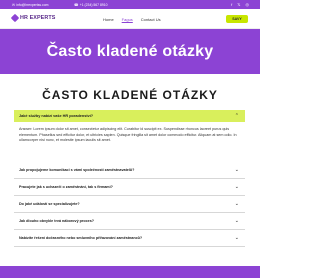 The image size is (320, 278). I want to click on chevron-up-icon: ⌃, so click(237, 116).